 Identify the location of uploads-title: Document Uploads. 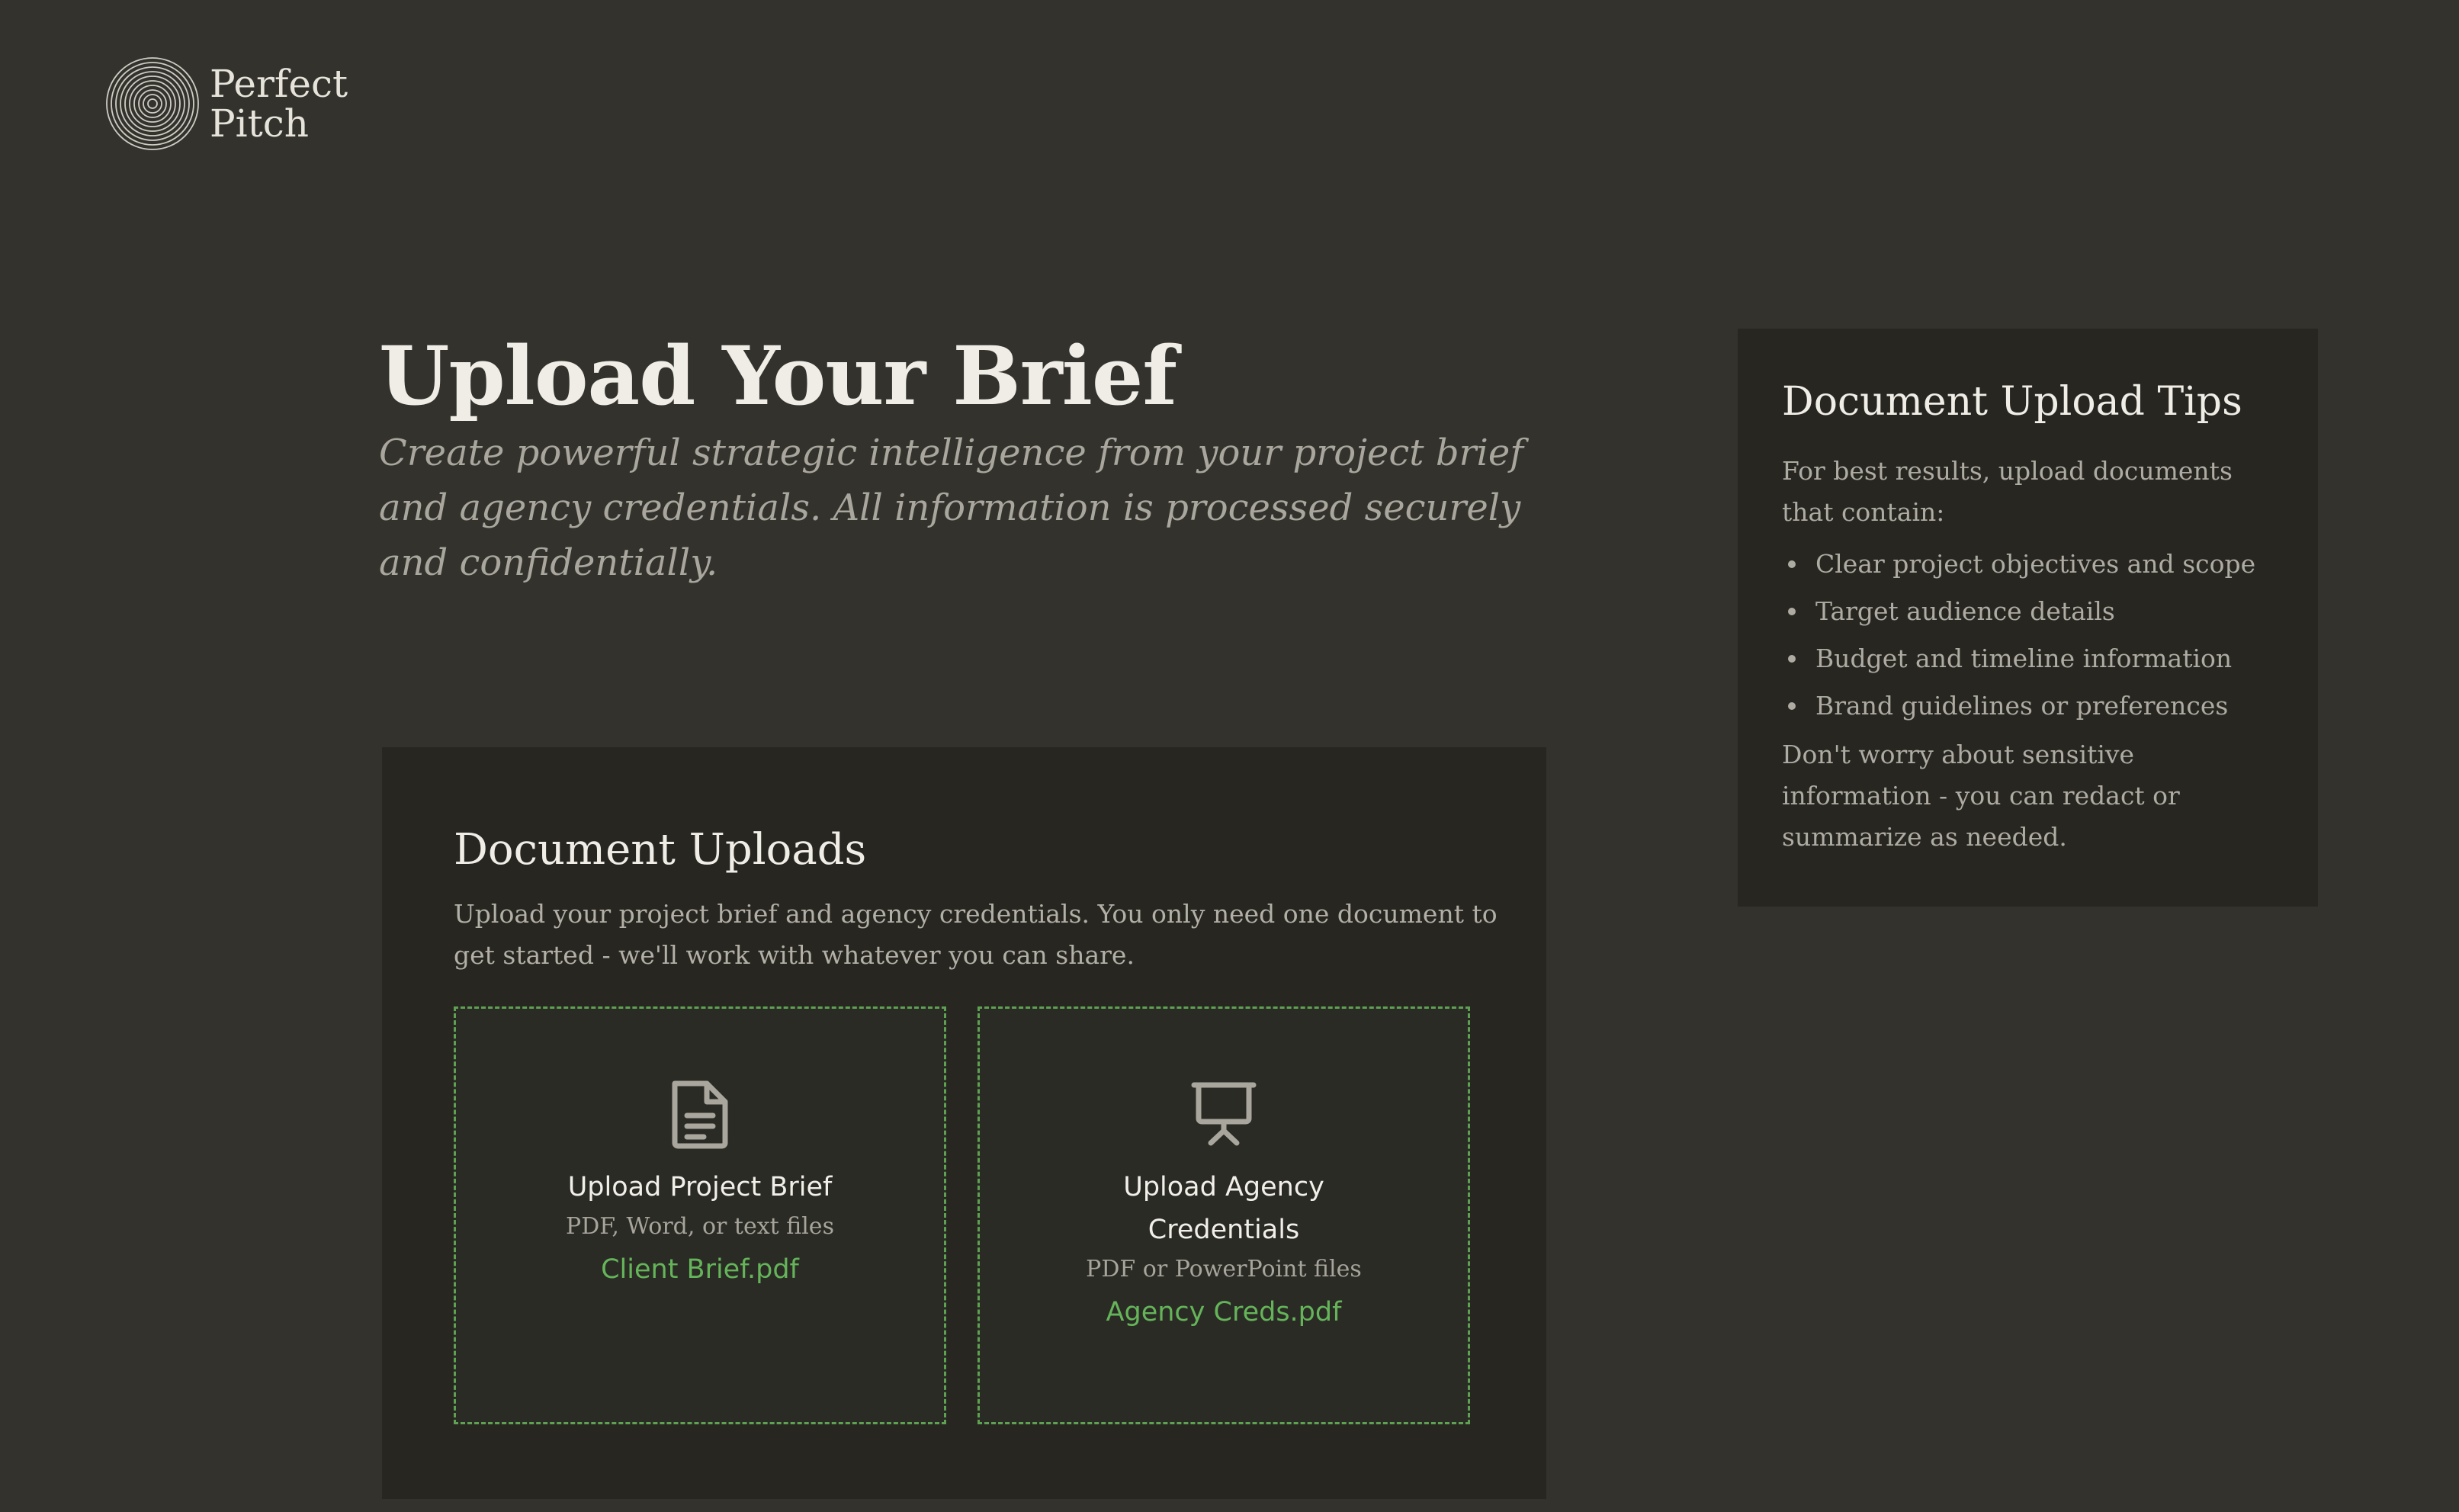
(660, 850).